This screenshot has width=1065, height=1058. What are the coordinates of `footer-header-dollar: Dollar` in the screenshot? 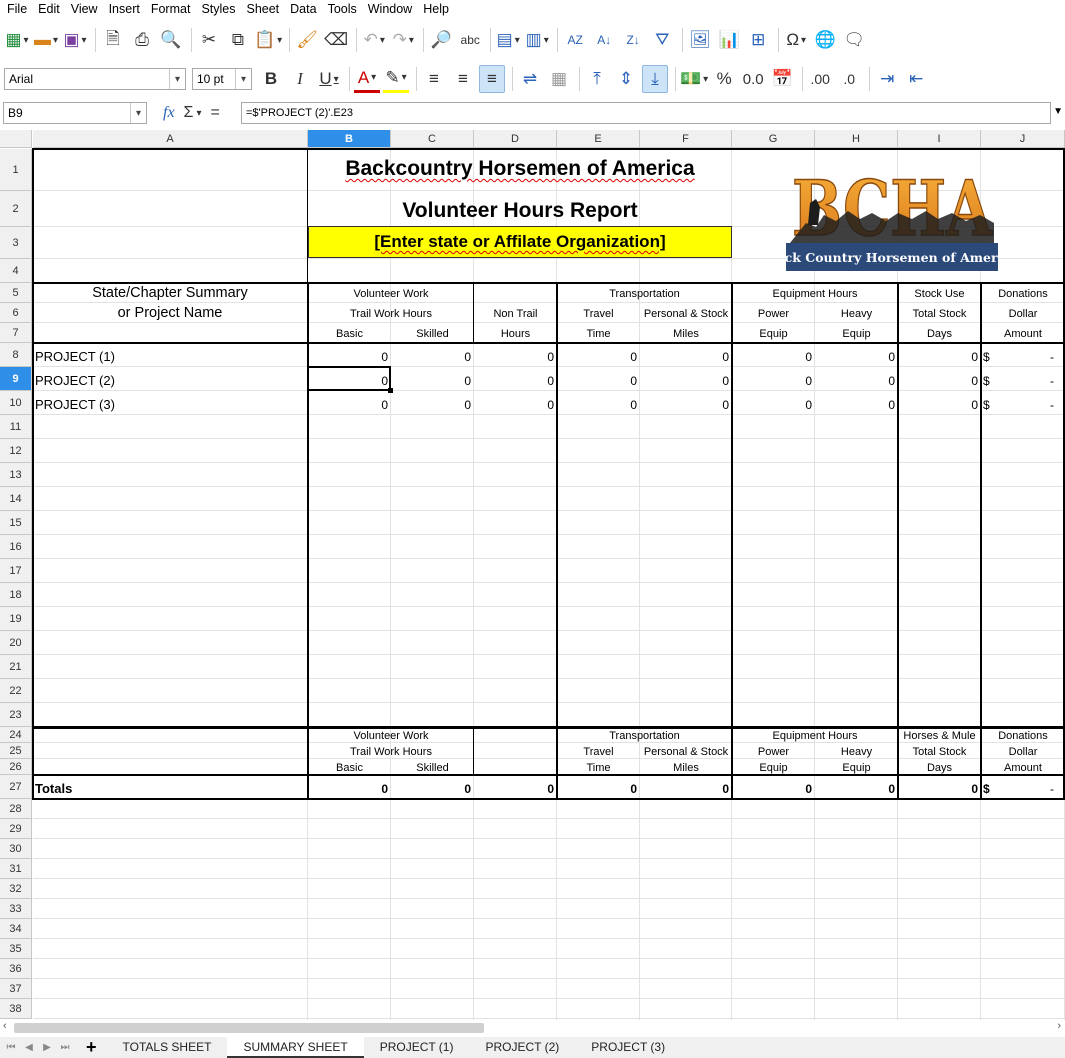 It's located at (1023, 751).